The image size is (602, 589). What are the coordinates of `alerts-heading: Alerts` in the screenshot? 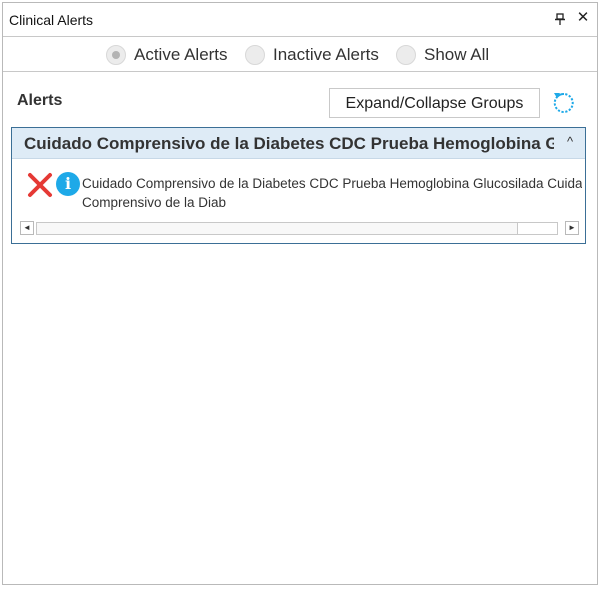 It's located at (40, 100).